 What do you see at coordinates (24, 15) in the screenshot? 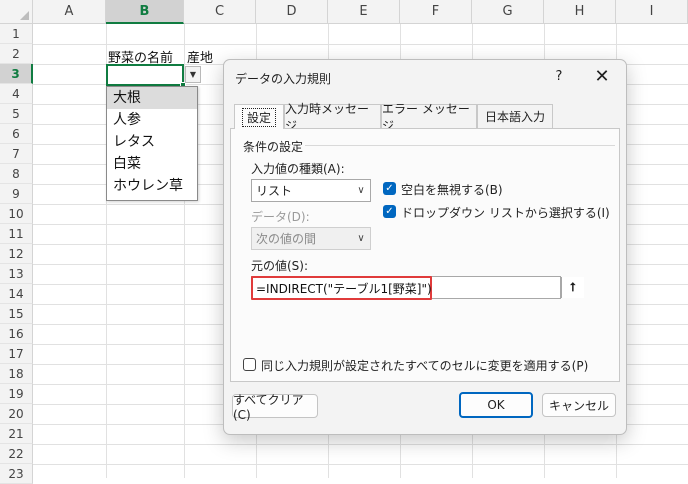
I see `corner-triangle-icon` at bounding box center [24, 15].